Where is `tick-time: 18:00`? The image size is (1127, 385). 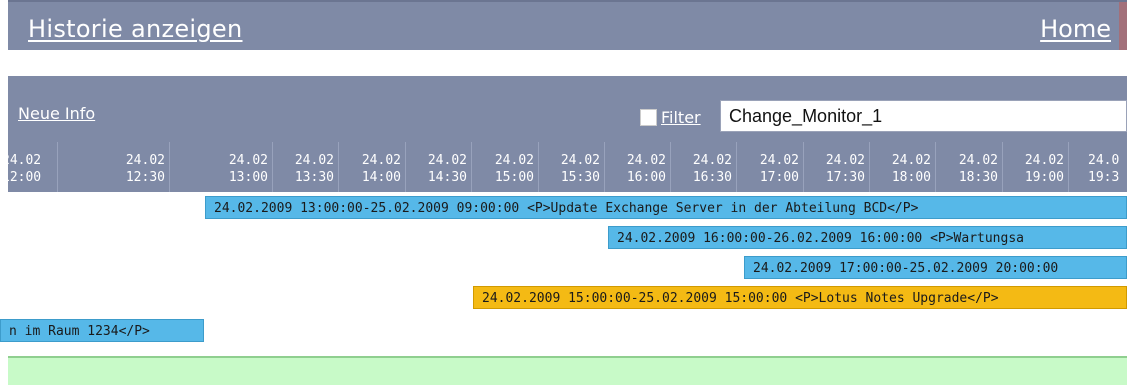
tick-time: 18:00 is located at coordinates (911, 177).